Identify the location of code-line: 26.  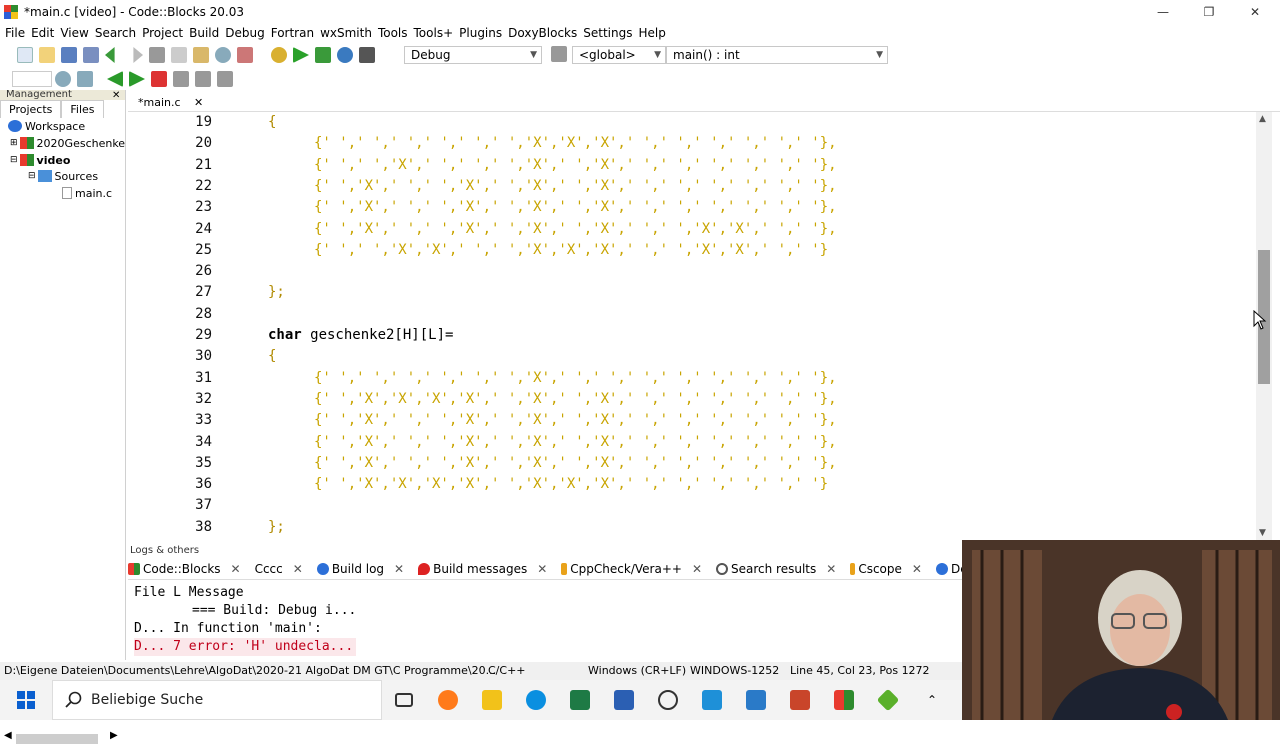
(692, 271).